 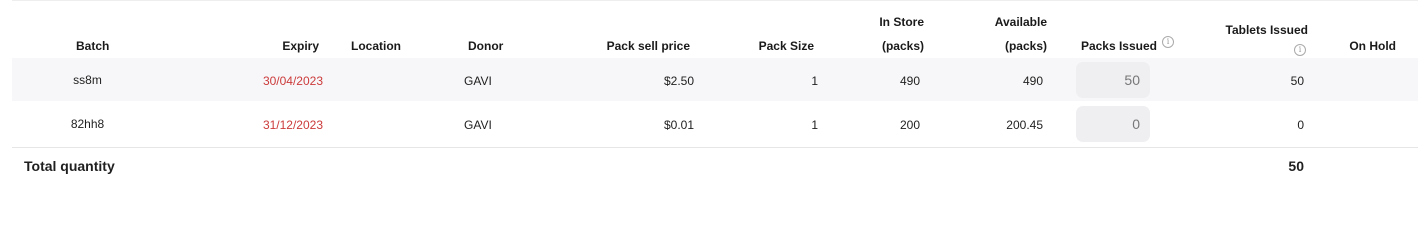 I want to click on top-border, so click(x=715, y=0).